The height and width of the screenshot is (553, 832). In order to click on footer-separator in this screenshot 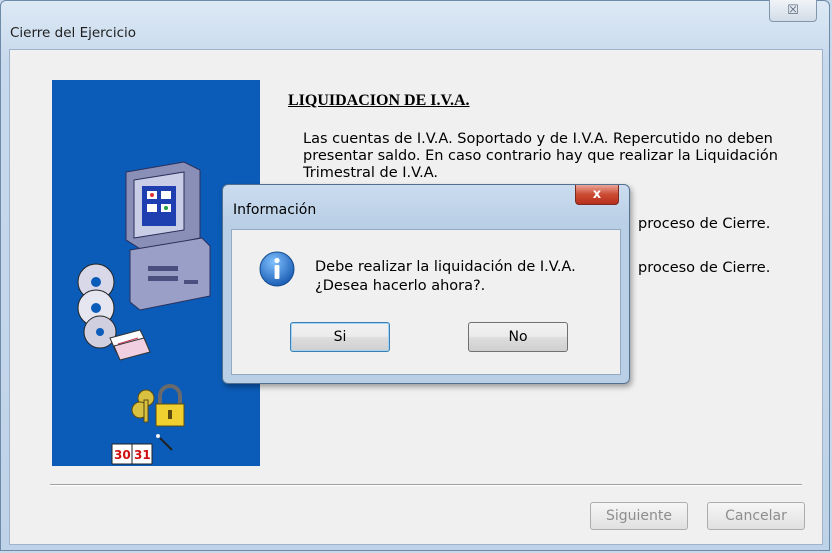, I will do `click(426, 485)`.